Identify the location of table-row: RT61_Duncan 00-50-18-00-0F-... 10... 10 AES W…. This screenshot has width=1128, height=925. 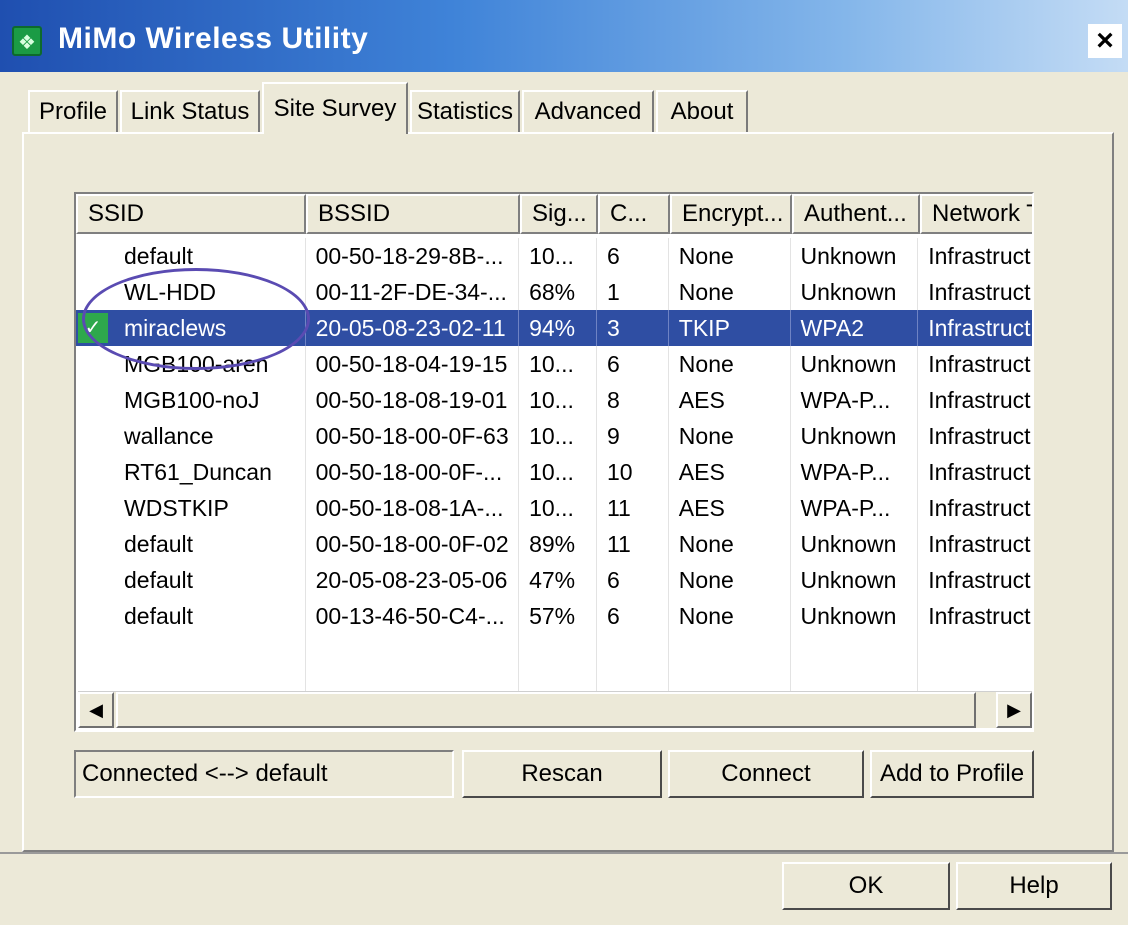
(554, 472).